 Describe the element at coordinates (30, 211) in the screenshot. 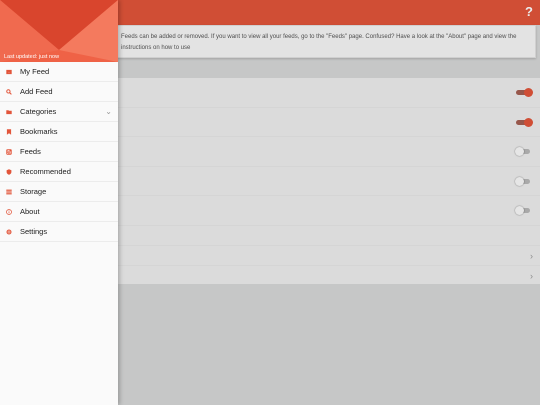

I see `nav-item-label: About` at that location.